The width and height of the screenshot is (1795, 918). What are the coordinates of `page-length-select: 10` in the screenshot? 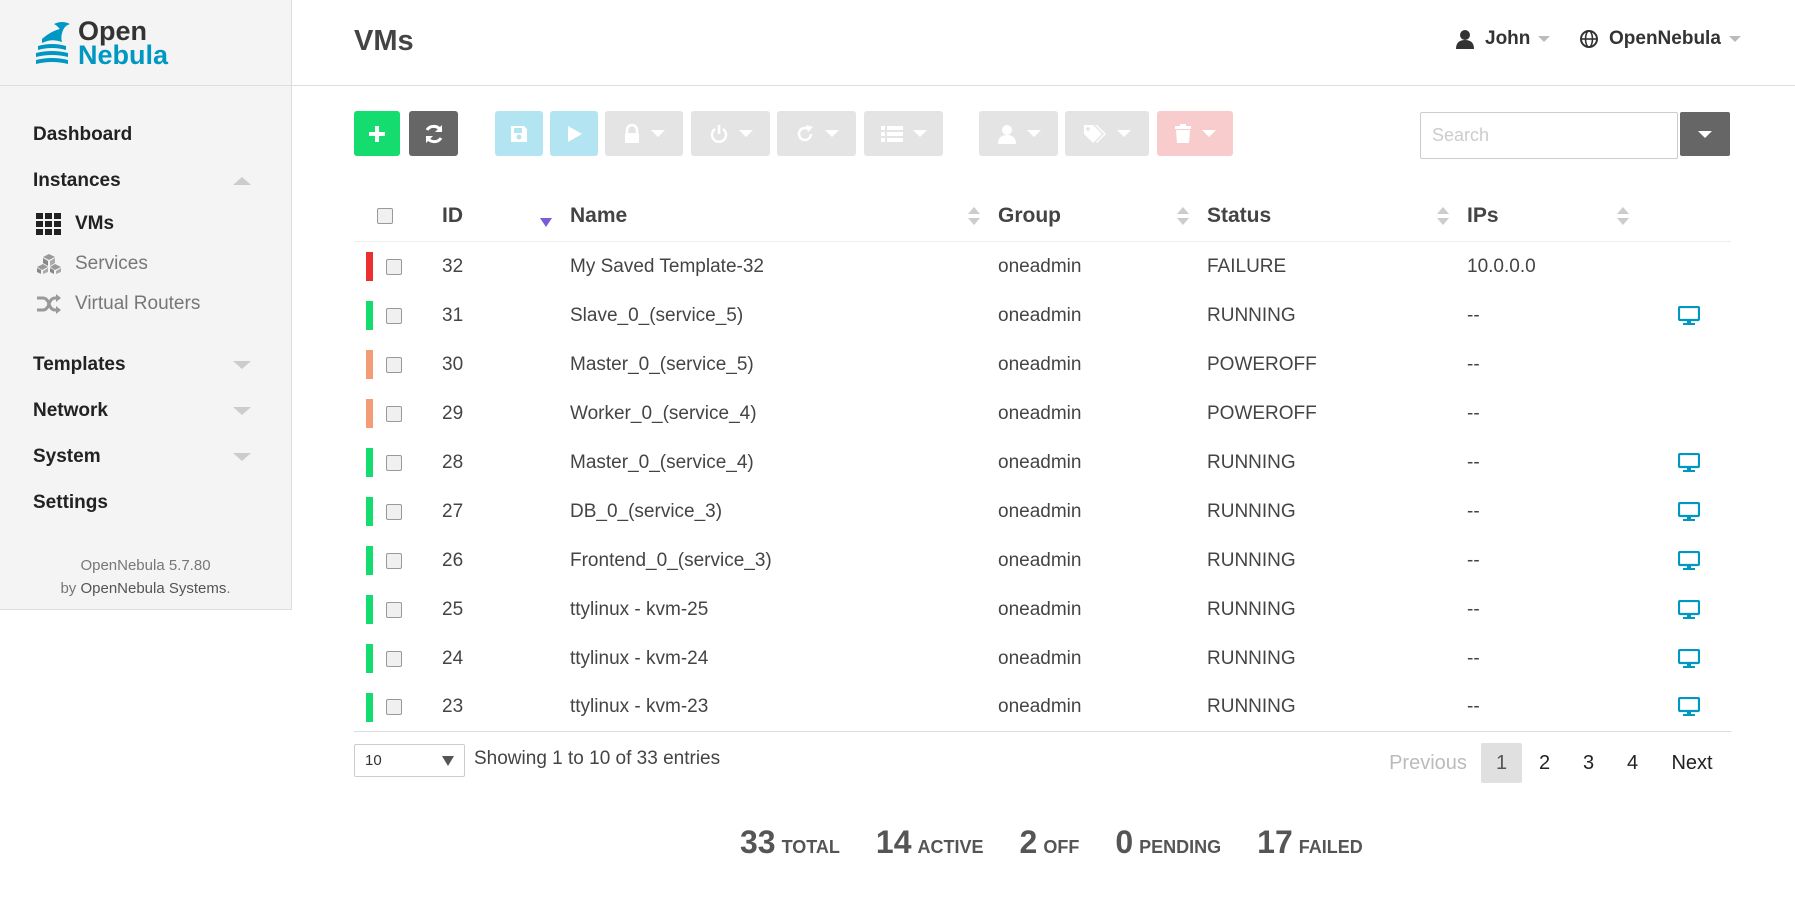 It's located at (409, 760).